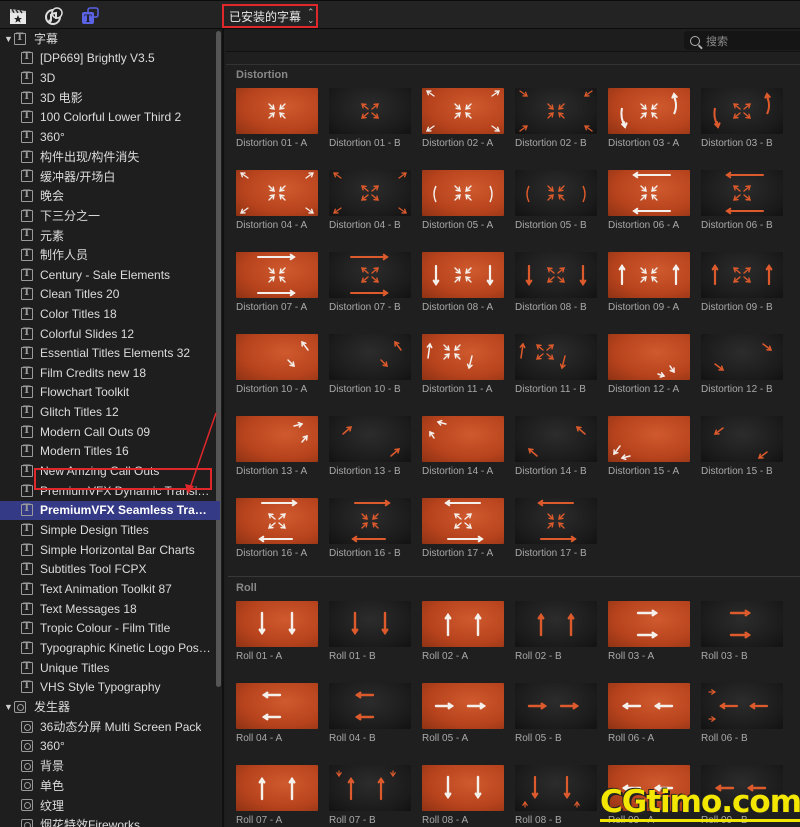  Describe the element at coordinates (110, 59) in the screenshot. I see `sidebar-item: [DP669] Brightly V3.5` at that location.